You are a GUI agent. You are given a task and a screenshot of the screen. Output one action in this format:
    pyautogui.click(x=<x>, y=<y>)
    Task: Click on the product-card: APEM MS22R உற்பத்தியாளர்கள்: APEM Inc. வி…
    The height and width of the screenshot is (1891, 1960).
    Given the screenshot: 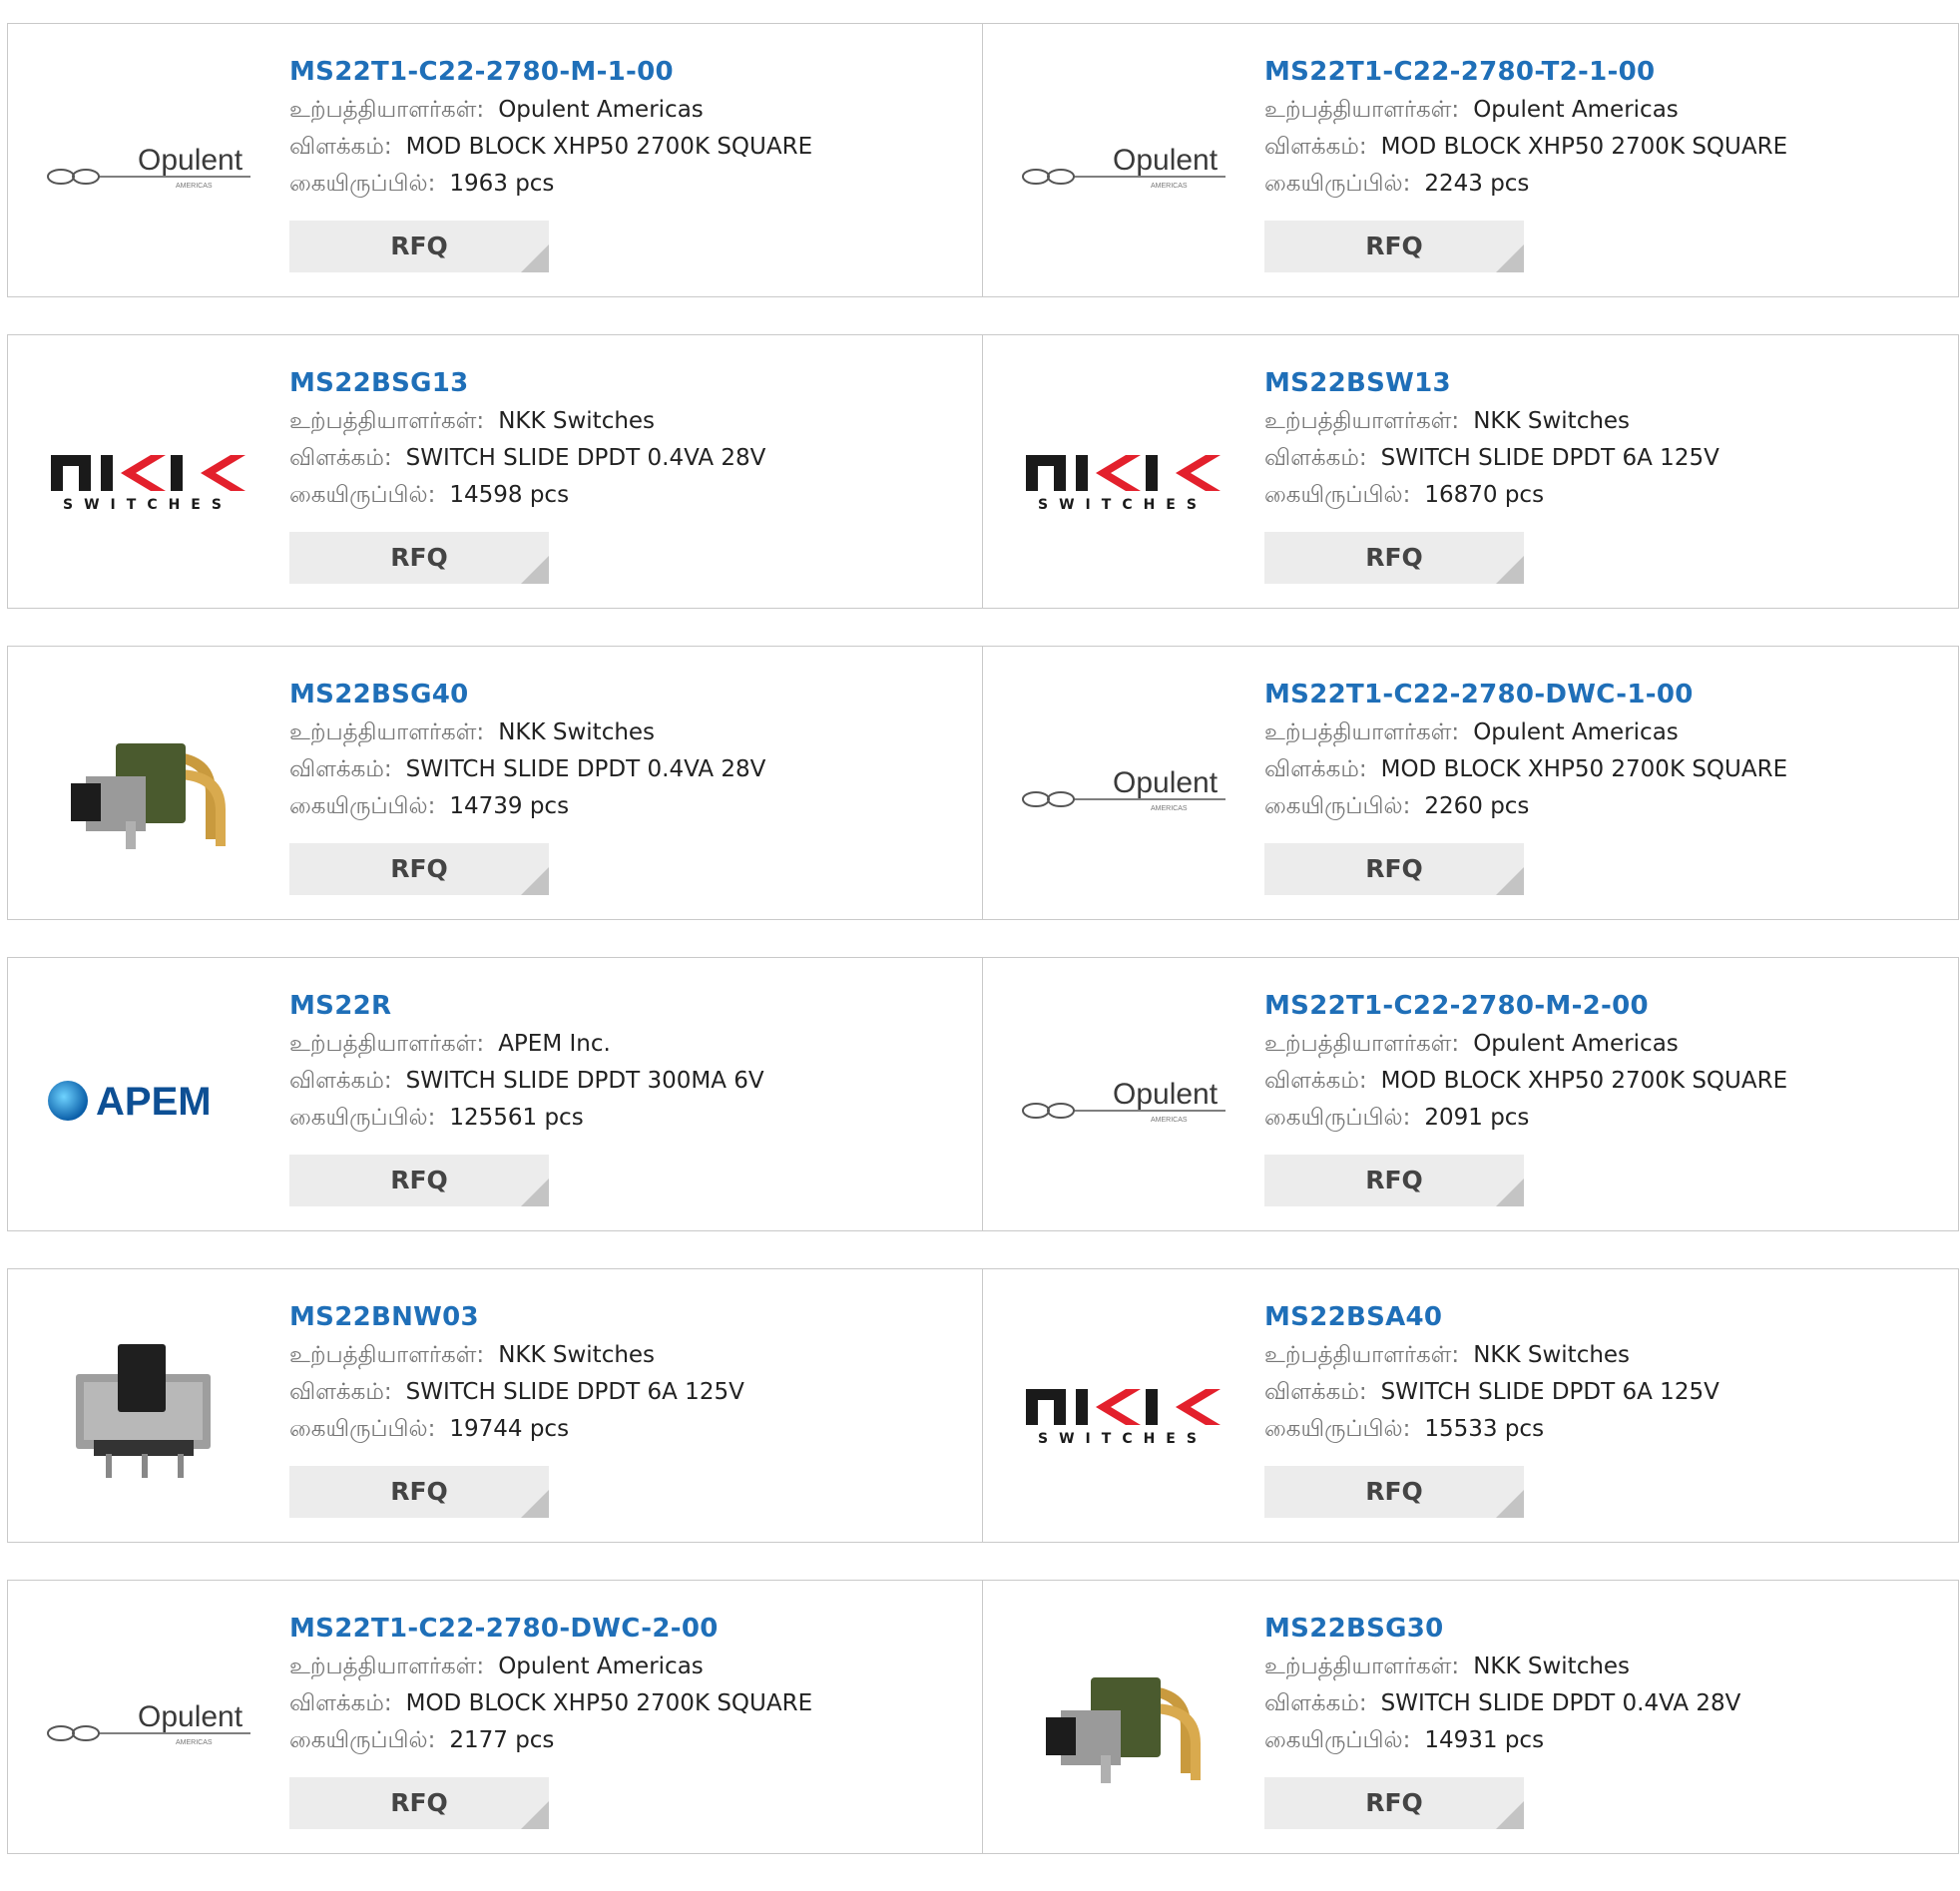 What is the action you would take?
    pyautogui.click(x=495, y=1094)
    